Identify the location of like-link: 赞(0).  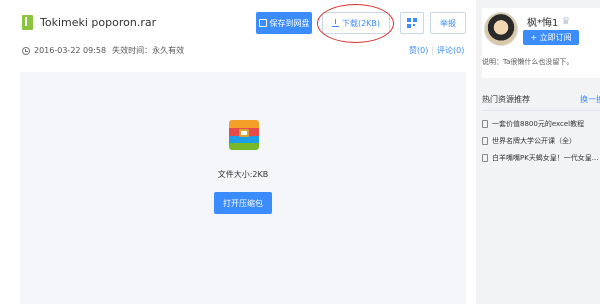
(418, 50).